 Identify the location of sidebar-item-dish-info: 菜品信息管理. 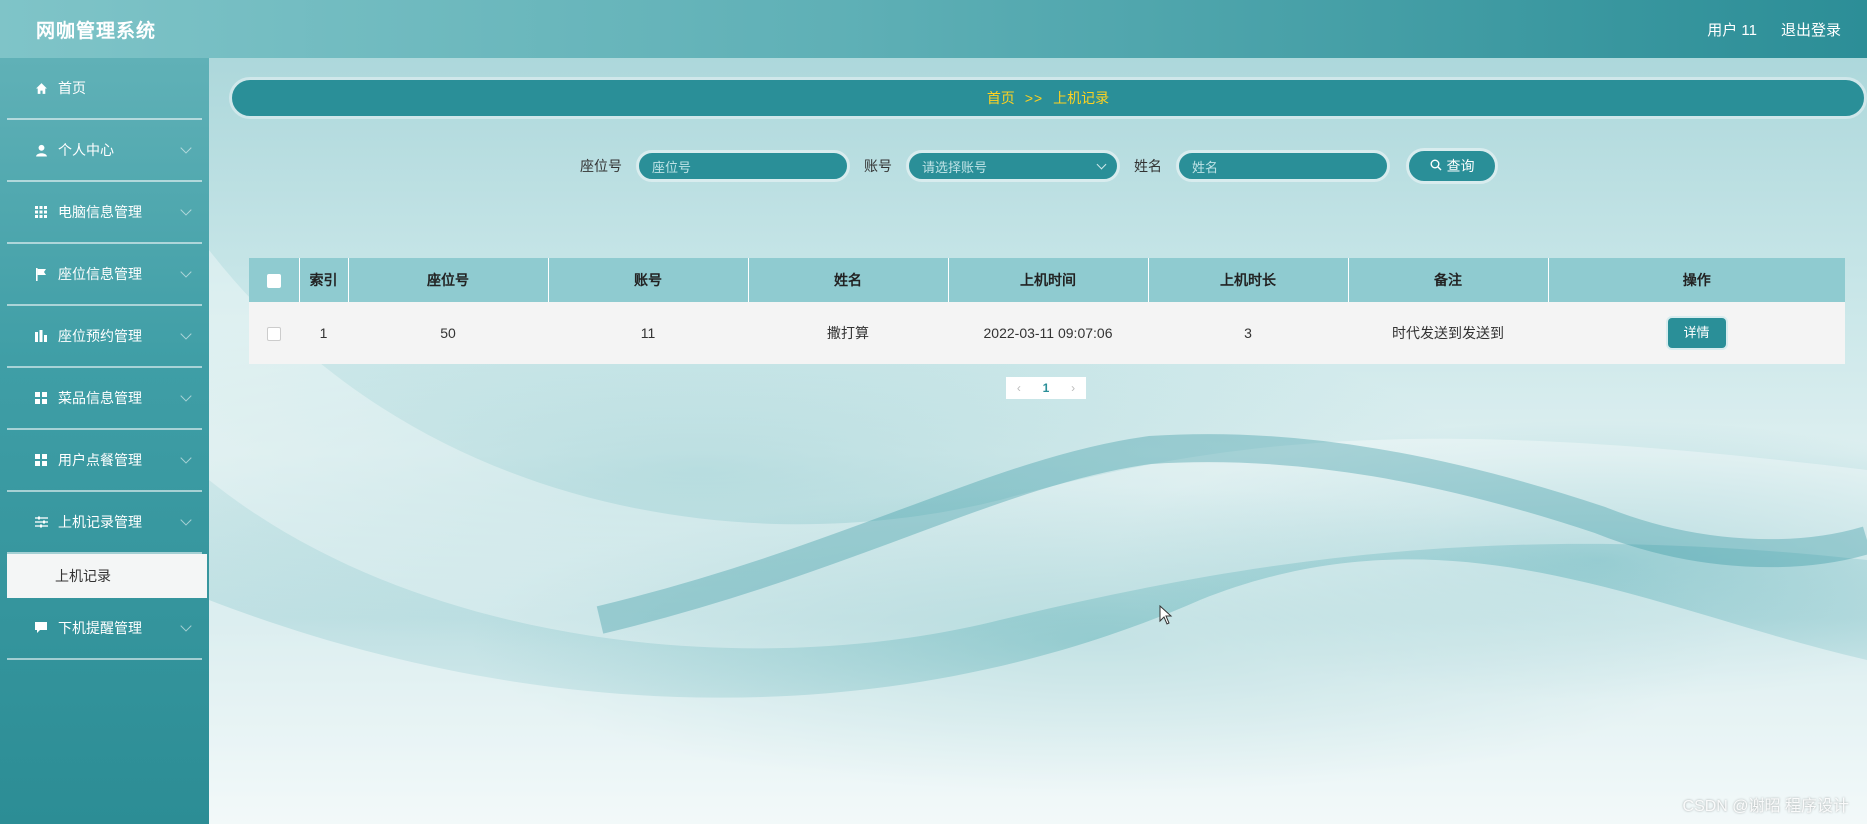
(104, 399).